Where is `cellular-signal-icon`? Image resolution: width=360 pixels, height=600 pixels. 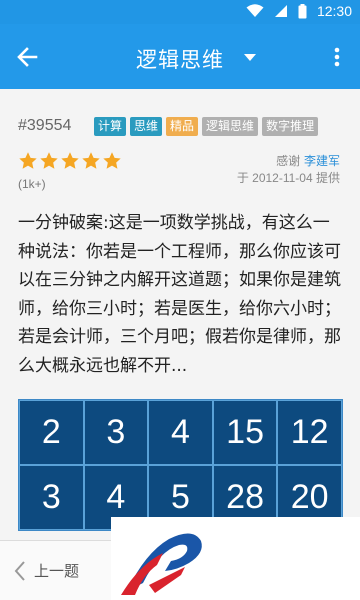
cellular-signal-icon is located at coordinates (281, 11).